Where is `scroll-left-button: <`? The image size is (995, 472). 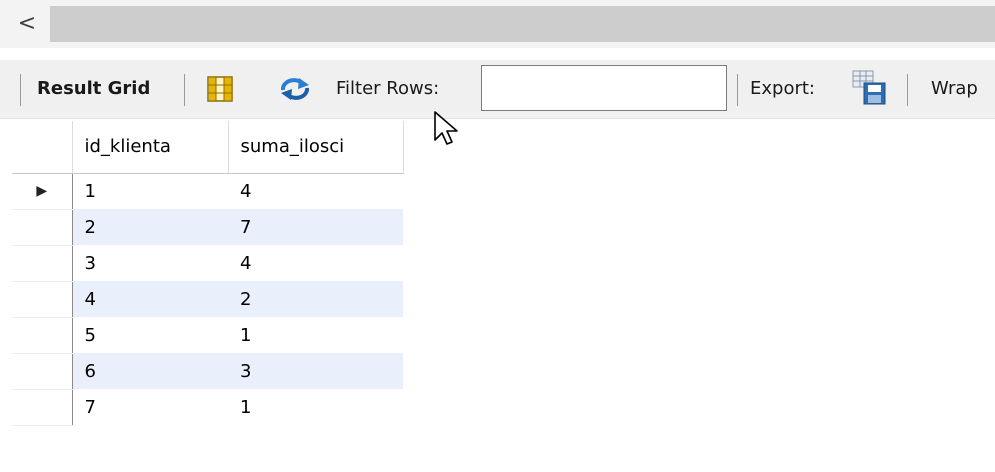
scroll-left-button: < is located at coordinates (27, 23).